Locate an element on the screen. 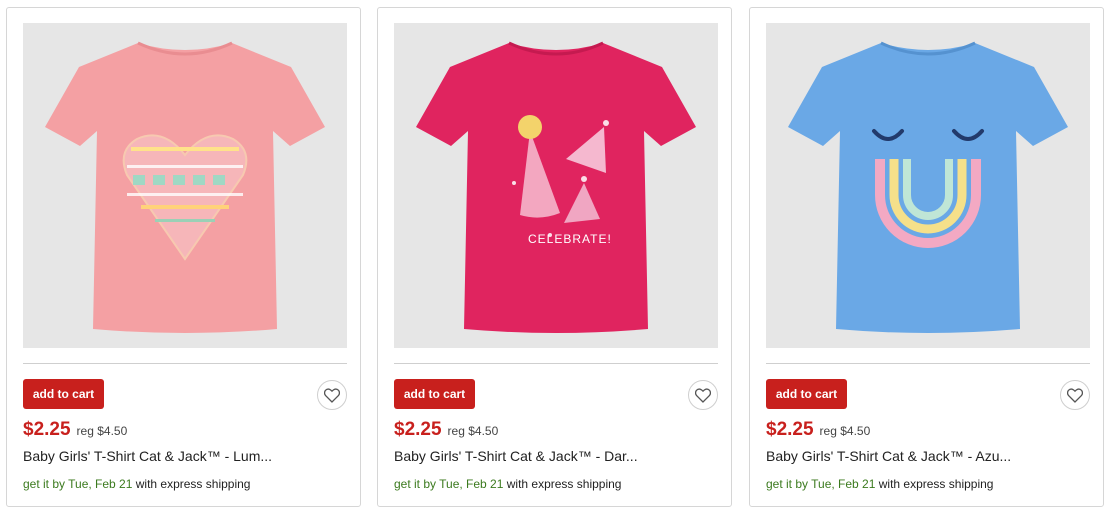  svg-text: CELEBRATE! is located at coordinates (570, 239).